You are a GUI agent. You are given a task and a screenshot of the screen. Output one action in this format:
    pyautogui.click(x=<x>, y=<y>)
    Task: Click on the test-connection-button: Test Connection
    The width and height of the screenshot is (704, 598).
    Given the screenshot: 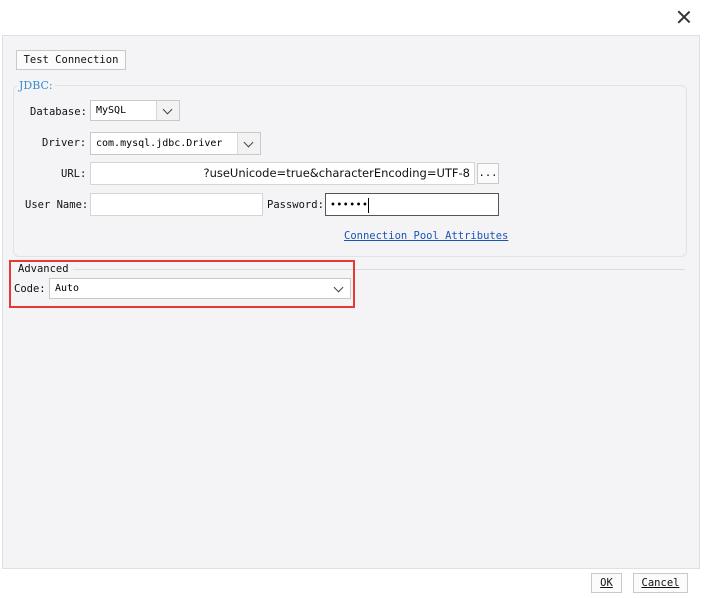 What is the action you would take?
    pyautogui.click(x=71, y=60)
    